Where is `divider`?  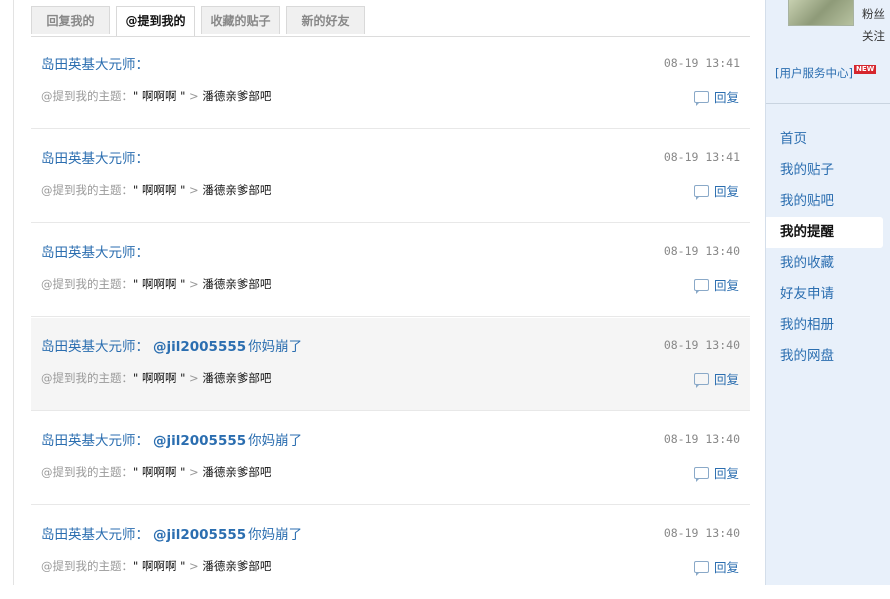
divider is located at coordinates (828, 103).